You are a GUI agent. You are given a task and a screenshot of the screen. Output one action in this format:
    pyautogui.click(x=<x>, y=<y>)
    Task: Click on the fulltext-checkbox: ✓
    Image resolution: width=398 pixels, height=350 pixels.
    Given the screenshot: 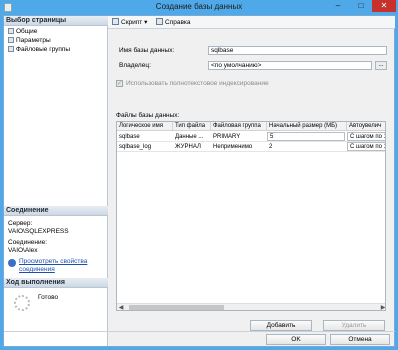 What is the action you would take?
    pyautogui.click(x=119, y=83)
    